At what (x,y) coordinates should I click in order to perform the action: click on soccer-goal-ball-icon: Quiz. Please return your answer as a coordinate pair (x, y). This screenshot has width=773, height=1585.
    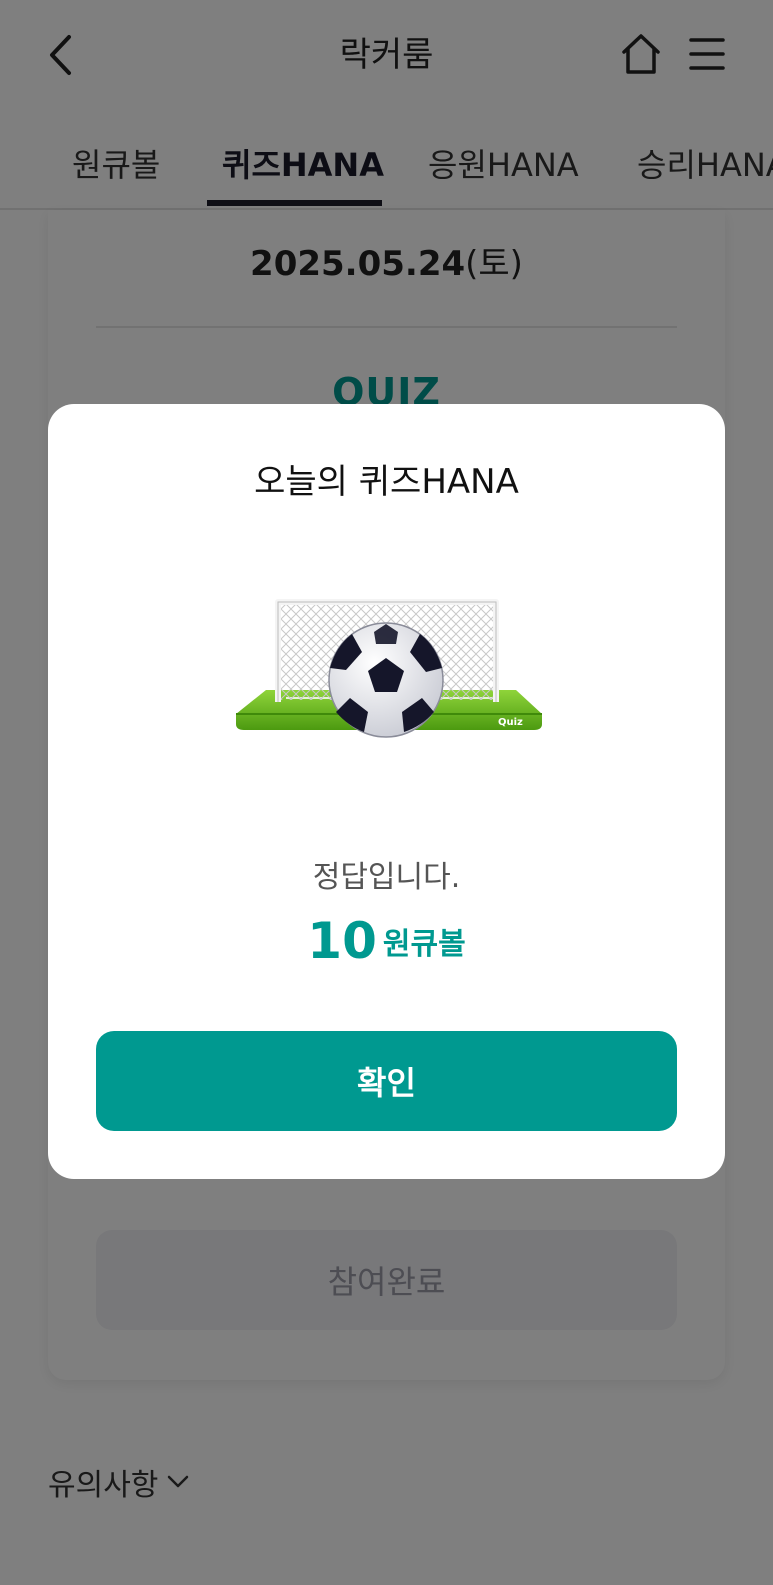
    Looking at the image, I should click on (389, 668).